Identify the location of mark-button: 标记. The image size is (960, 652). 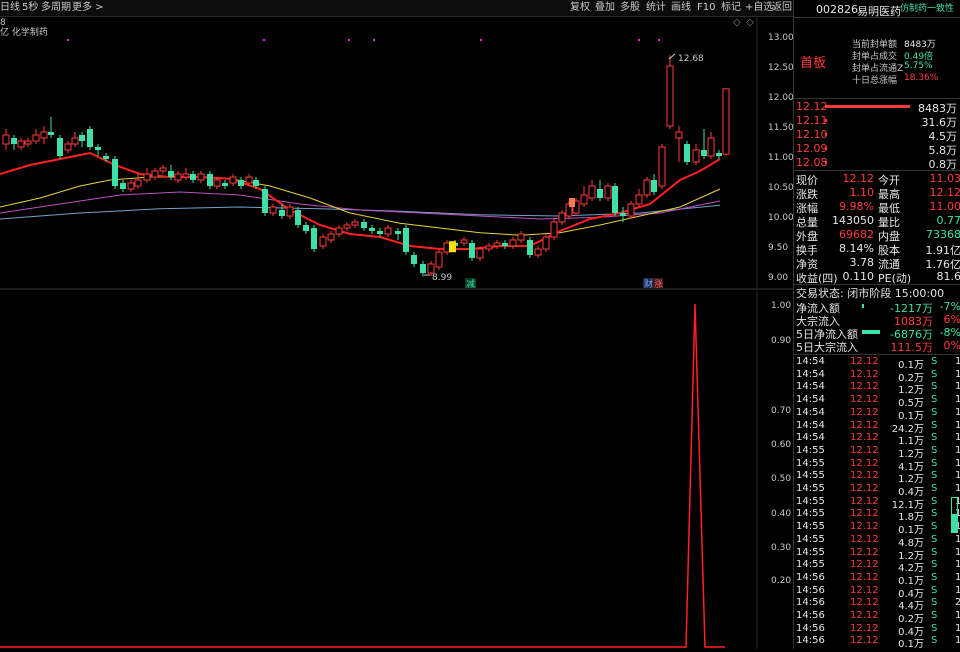
(731, 8).